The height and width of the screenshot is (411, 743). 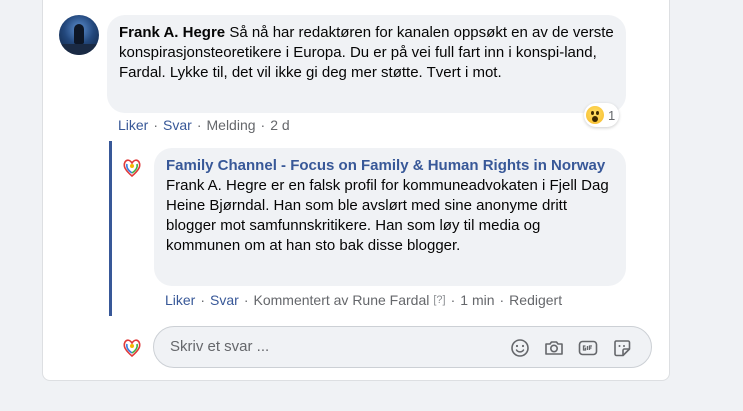 I want to click on camera-icon, so click(x=554, y=348).